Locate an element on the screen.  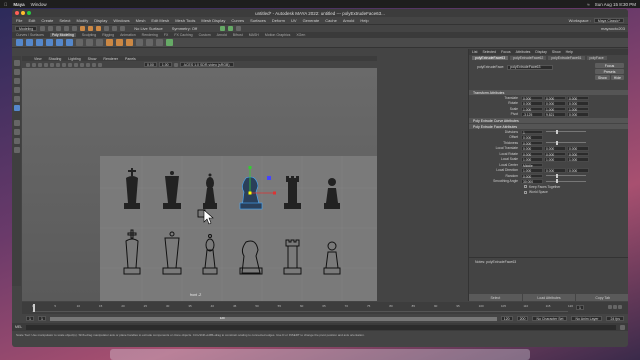
insert-edge-loop-icon is located at coordinates (149, 42).